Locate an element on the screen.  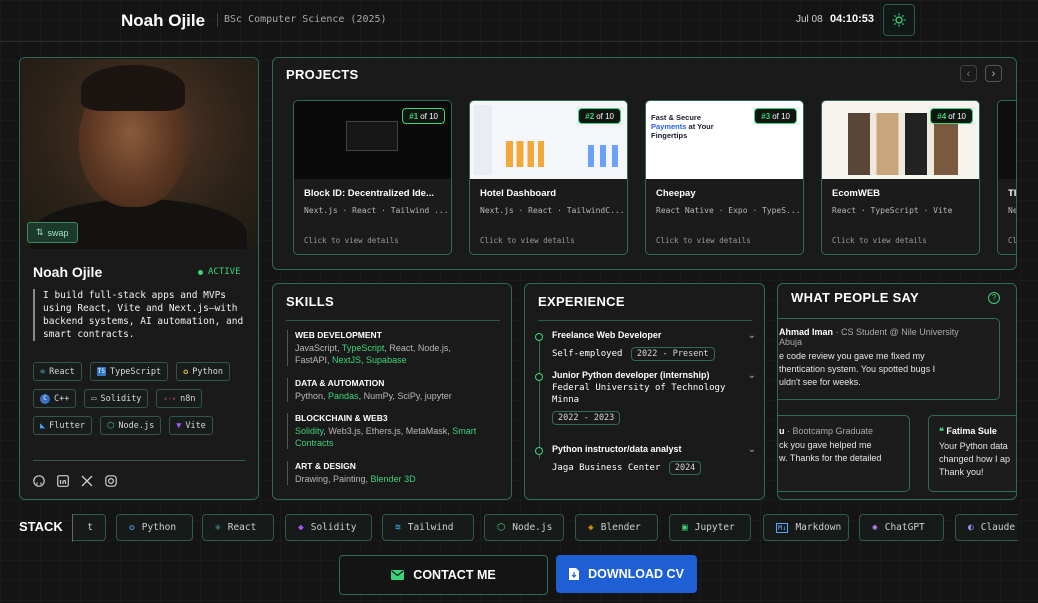
stack-chip: ✪ Python is located at coordinates (154, 527).